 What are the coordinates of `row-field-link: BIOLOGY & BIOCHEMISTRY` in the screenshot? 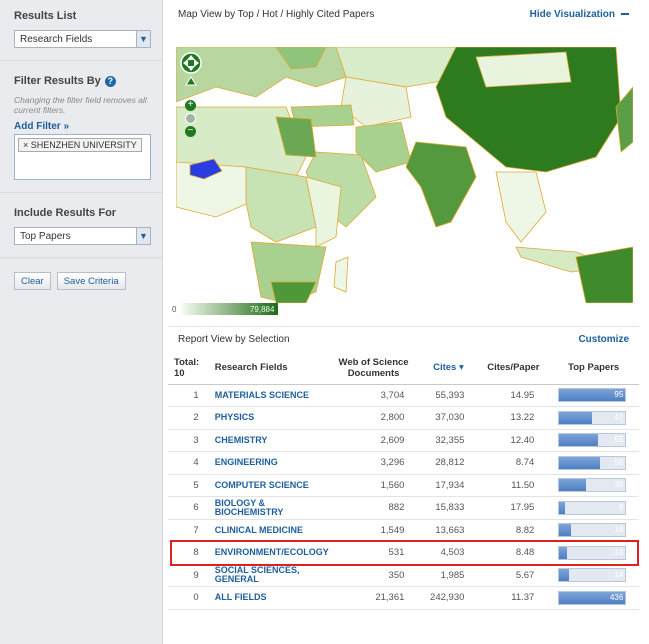 It's located at (268, 508).